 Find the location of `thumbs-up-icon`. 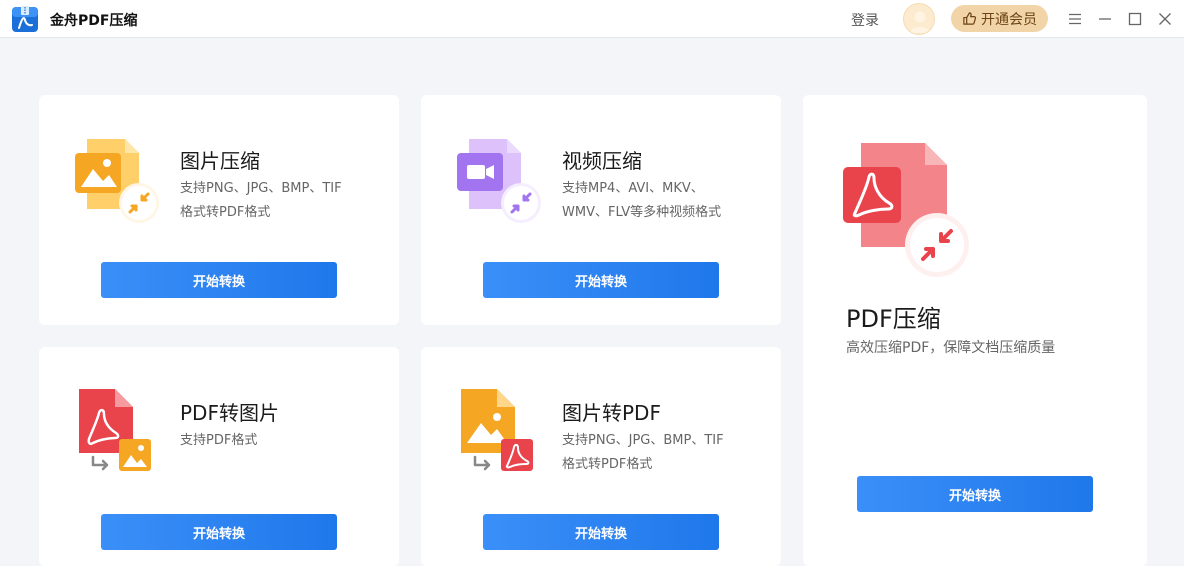

thumbs-up-icon is located at coordinates (970, 18).